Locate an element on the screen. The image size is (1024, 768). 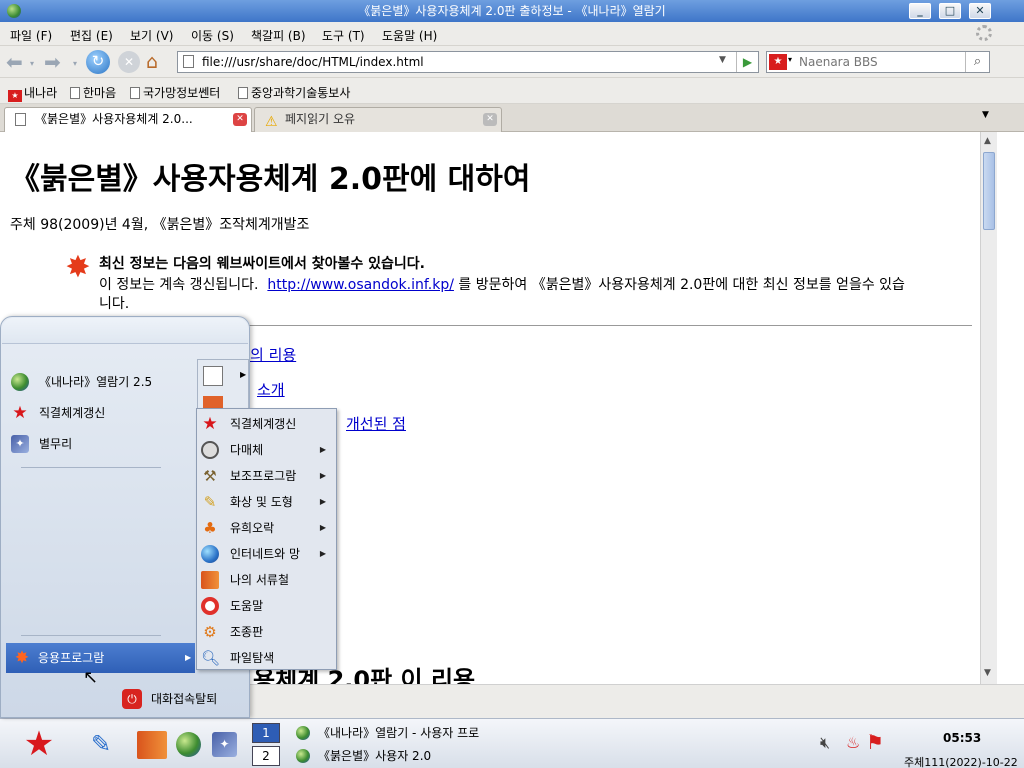
favorite-system-update: ★ 직결체계갱신 is located at coordinates (101, 413).